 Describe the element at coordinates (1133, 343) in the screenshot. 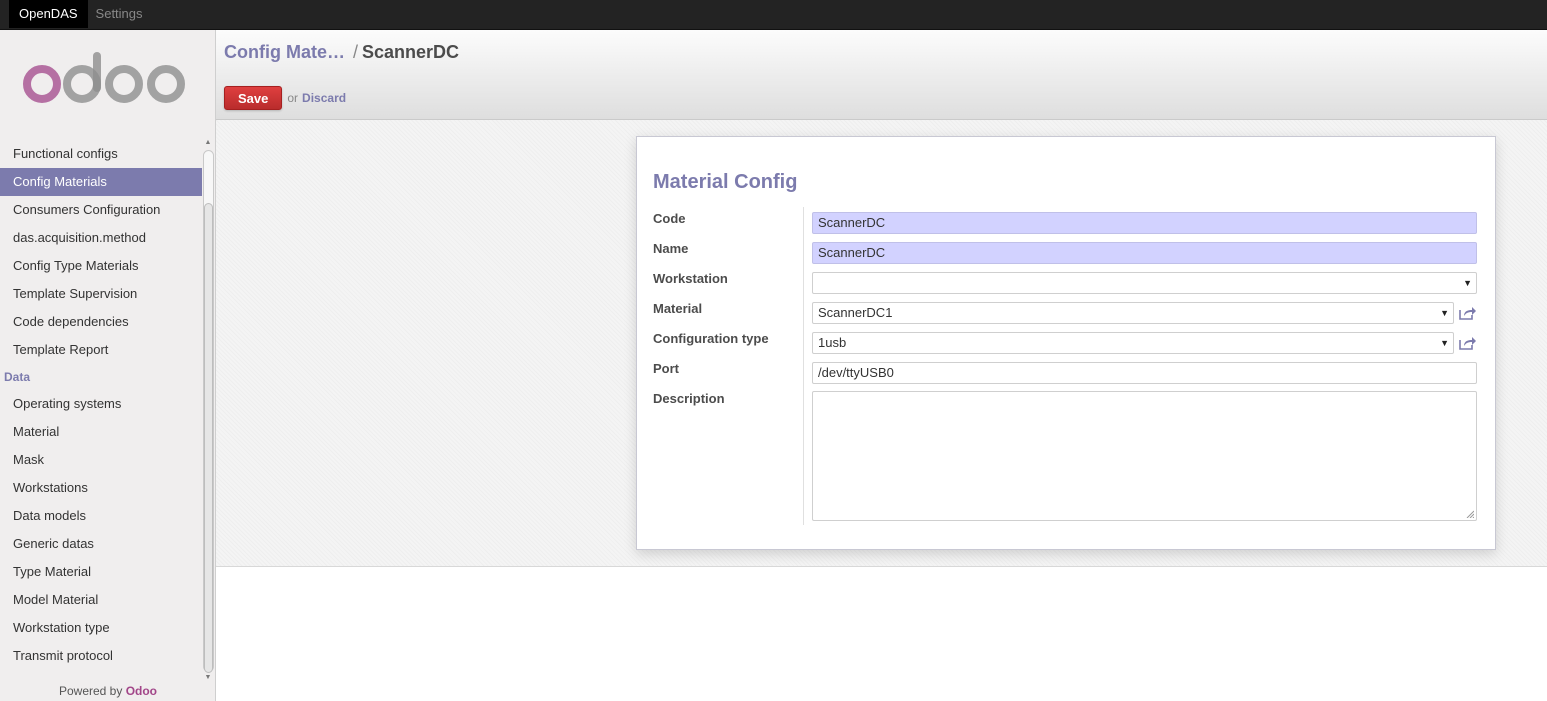

I see `configuration-type-select: 1usb ▼` at that location.